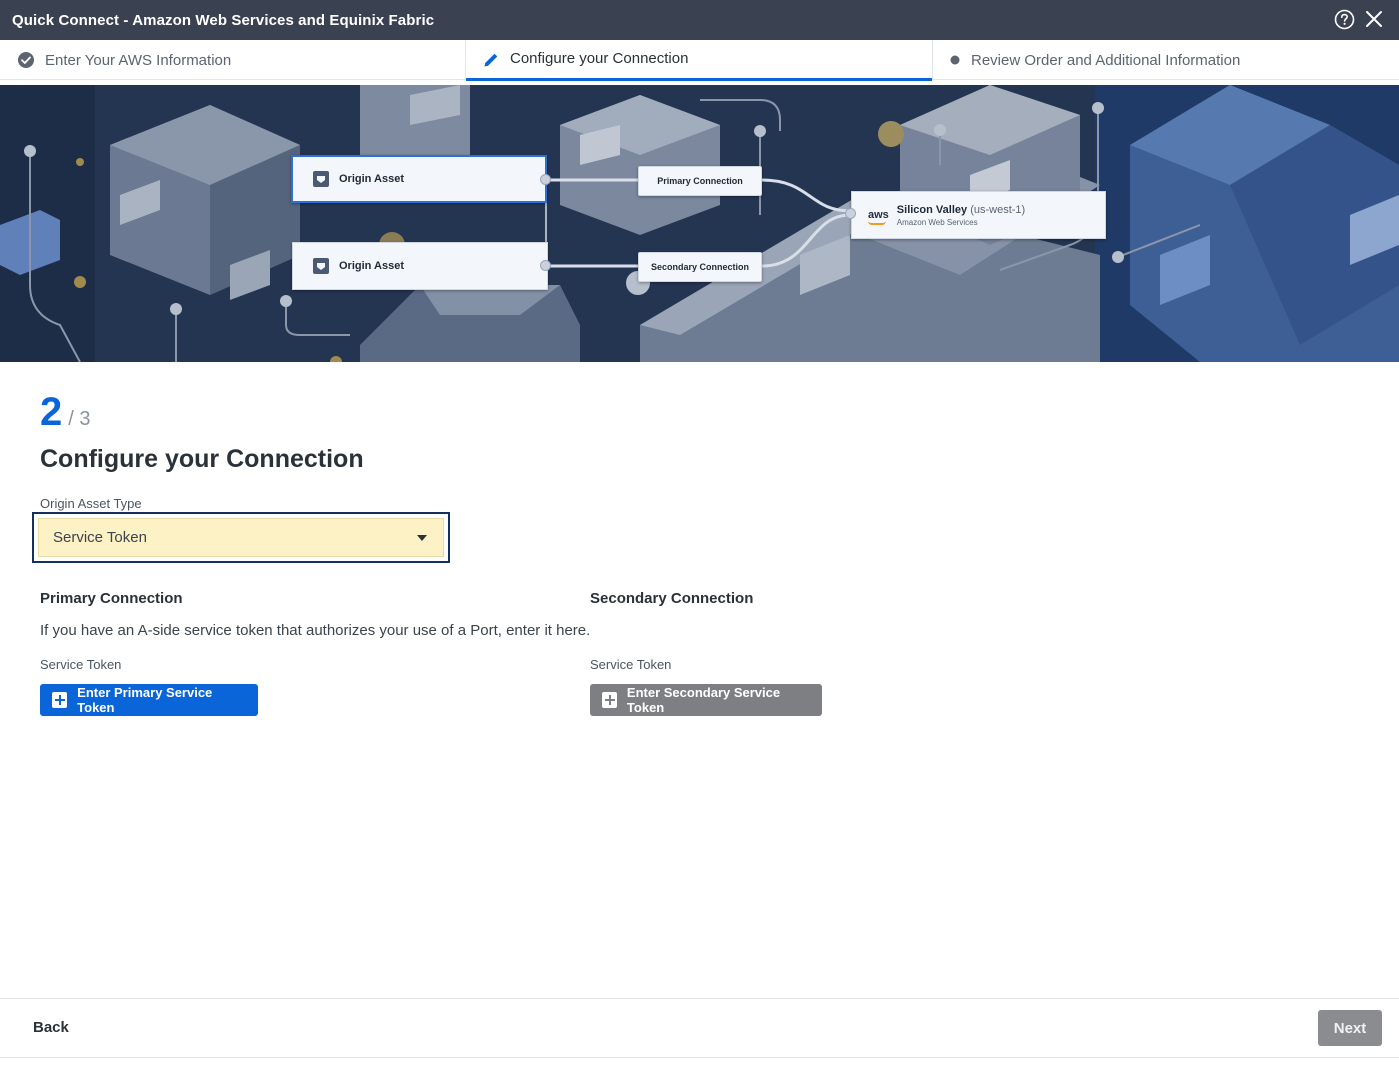 Image resolution: width=1399 pixels, height=1066 pixels. I want to click on step-label: Configure your Connection, so click(599, 58).